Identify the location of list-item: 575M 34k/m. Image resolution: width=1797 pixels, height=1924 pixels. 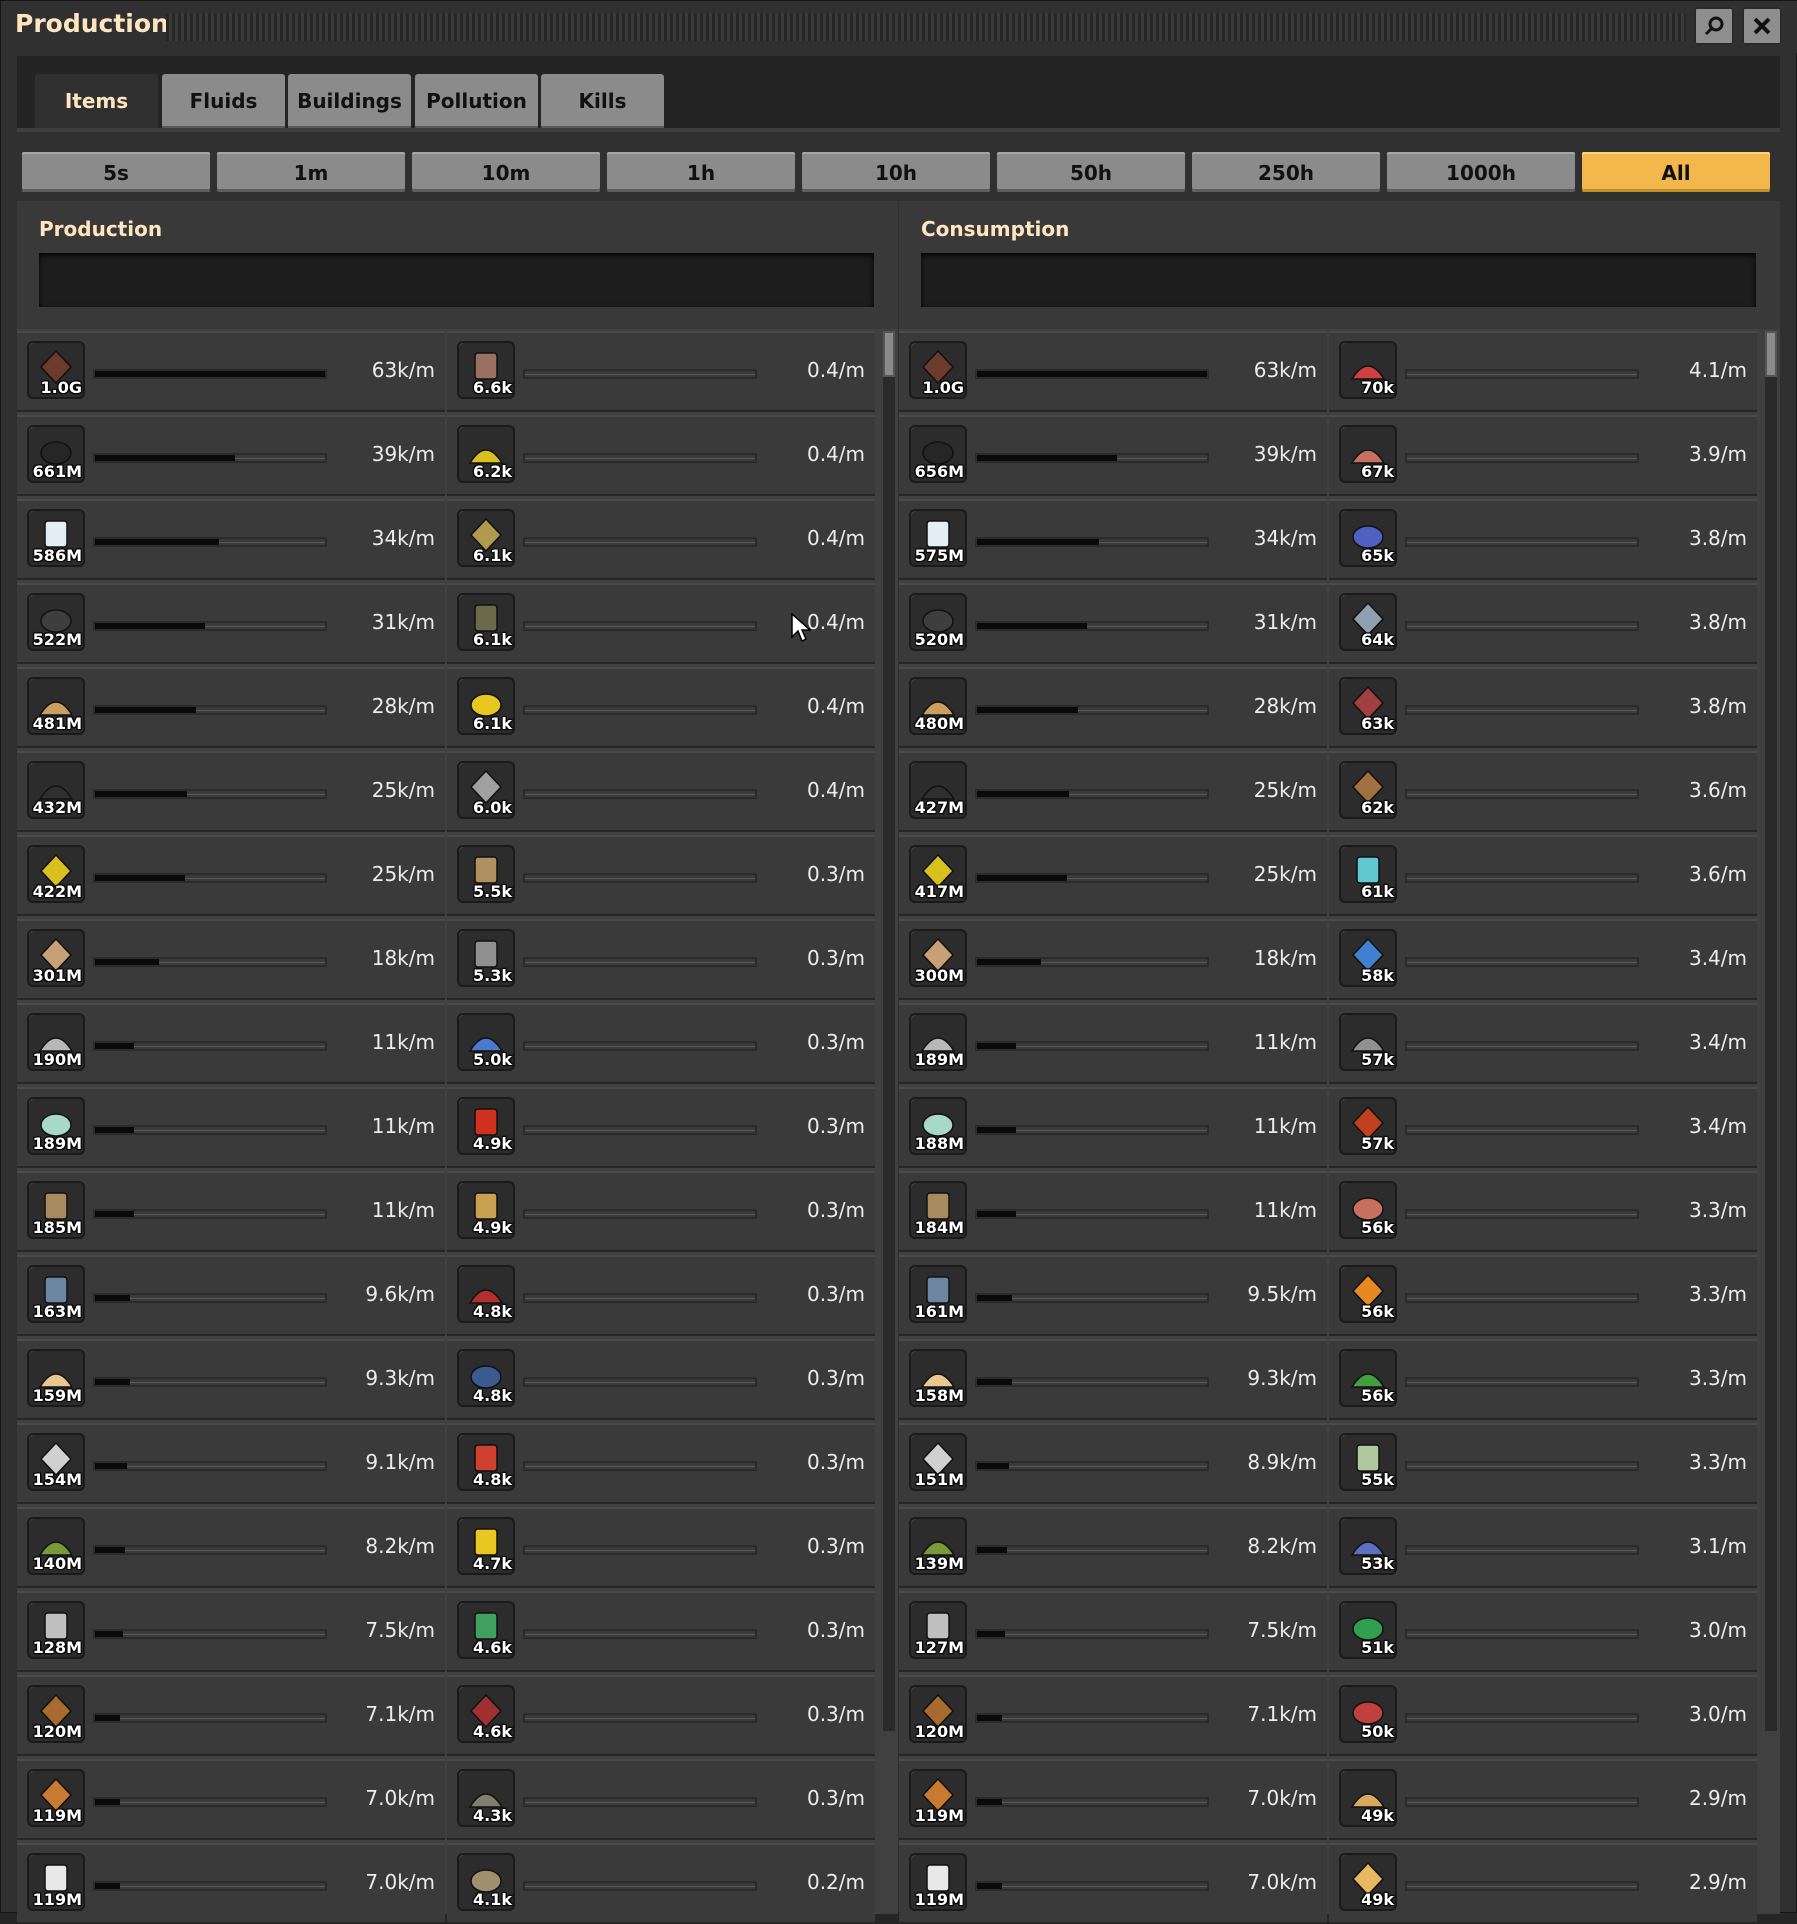
(1113, 539).